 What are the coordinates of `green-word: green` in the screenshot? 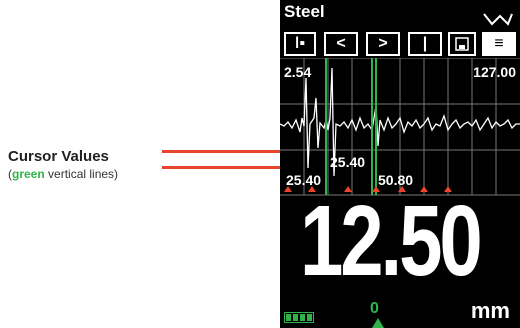 It's located at (28, 174).